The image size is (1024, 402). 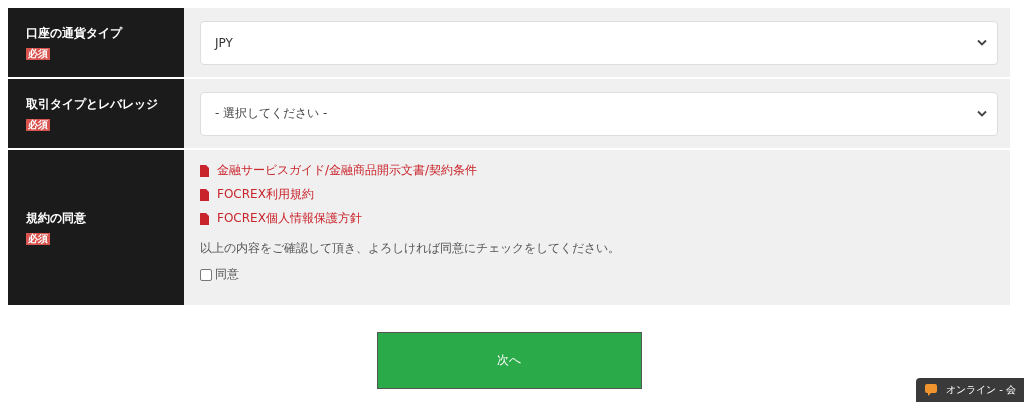 What do you see at coordinates (75, 33) in the screenshot?
I see `field-label: 口座の通貨タイプ` at bounding box center [75, 33].